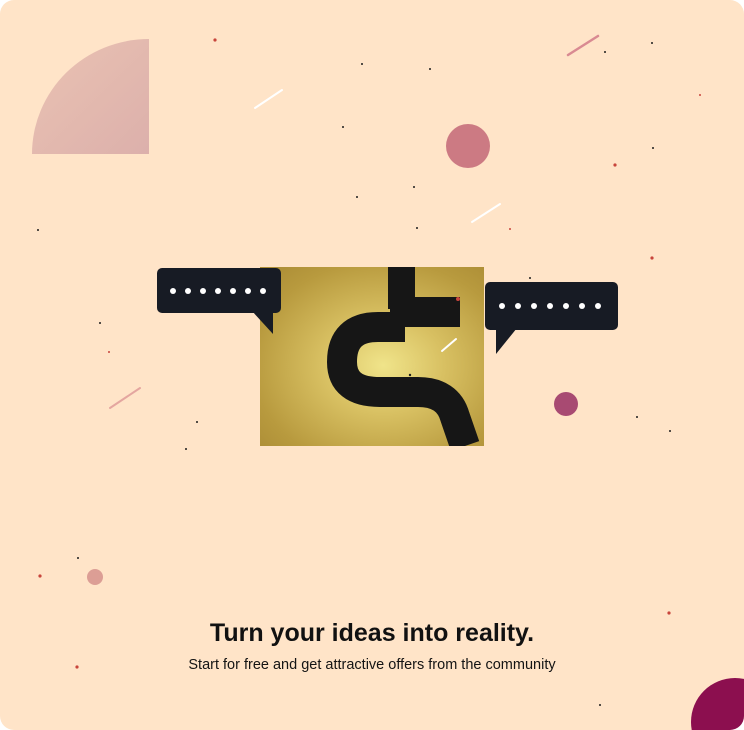  What do you see at coordinates (95, 577) in the screenshot?
I see `small-peach-circle` at bounding box center [95, 577].